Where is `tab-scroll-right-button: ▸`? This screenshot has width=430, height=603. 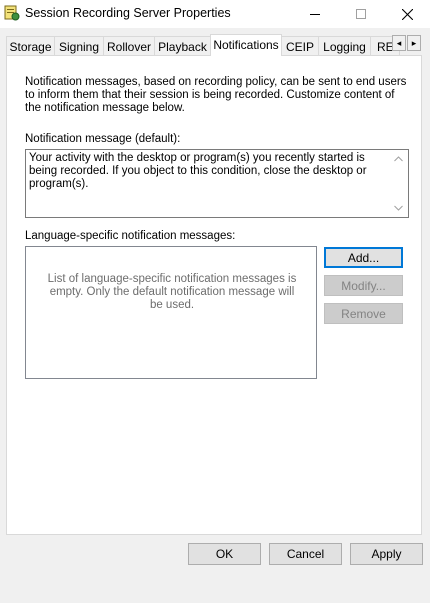 tab-scroll-right-button: ▸ is located at coordinates (414, 43).